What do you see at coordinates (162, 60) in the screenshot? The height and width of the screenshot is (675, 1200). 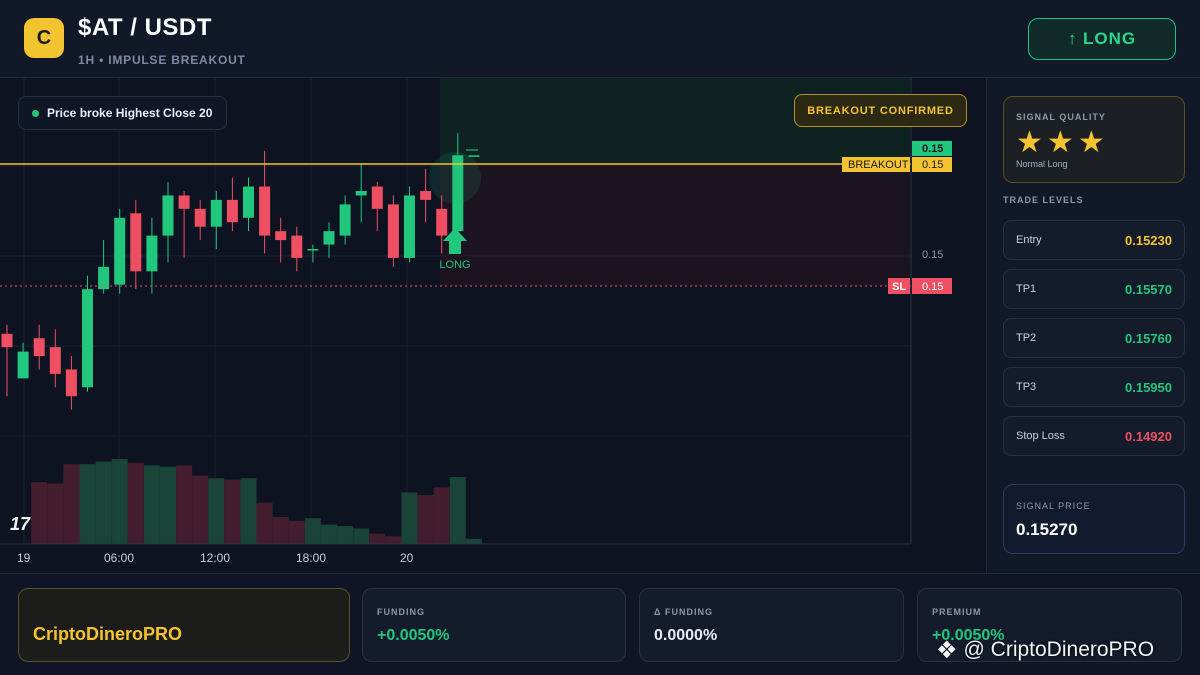 I see `pair-subtitle: 1H • IMPULSE BREAKOUT` at bounding box center [162, 60].